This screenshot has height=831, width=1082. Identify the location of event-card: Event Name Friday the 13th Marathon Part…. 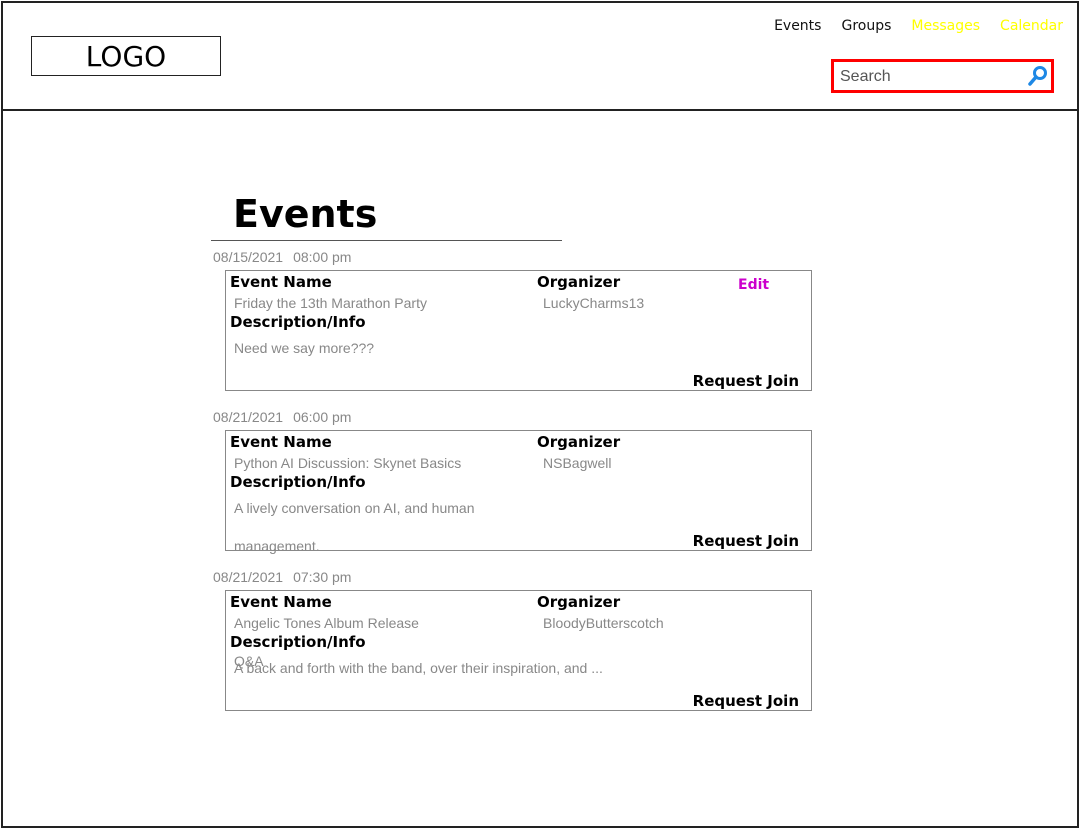
(518, 330).